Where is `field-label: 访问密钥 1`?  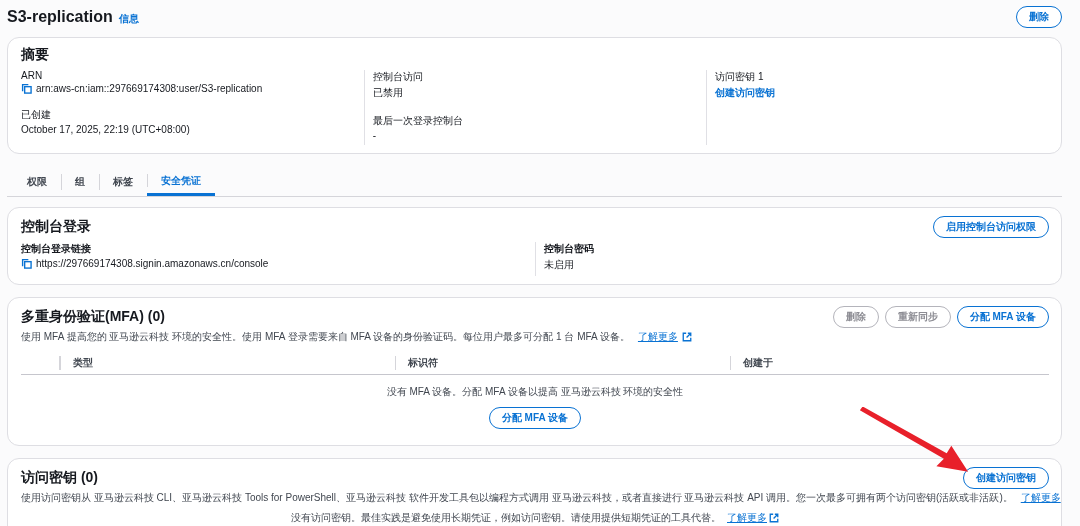
field-label: 访问密钥 1 is located at coordinates (740, 77).